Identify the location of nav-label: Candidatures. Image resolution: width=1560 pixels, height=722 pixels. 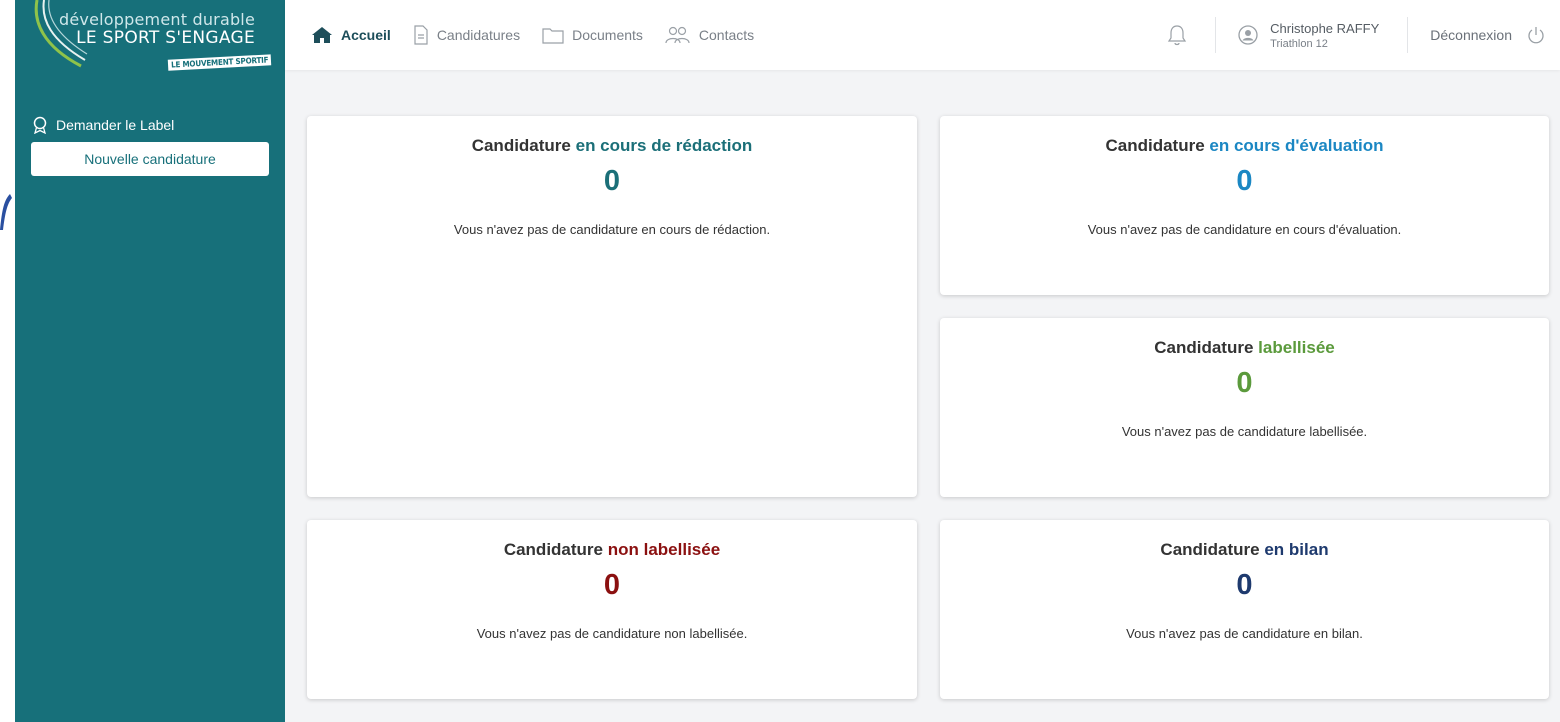
(478, 35).